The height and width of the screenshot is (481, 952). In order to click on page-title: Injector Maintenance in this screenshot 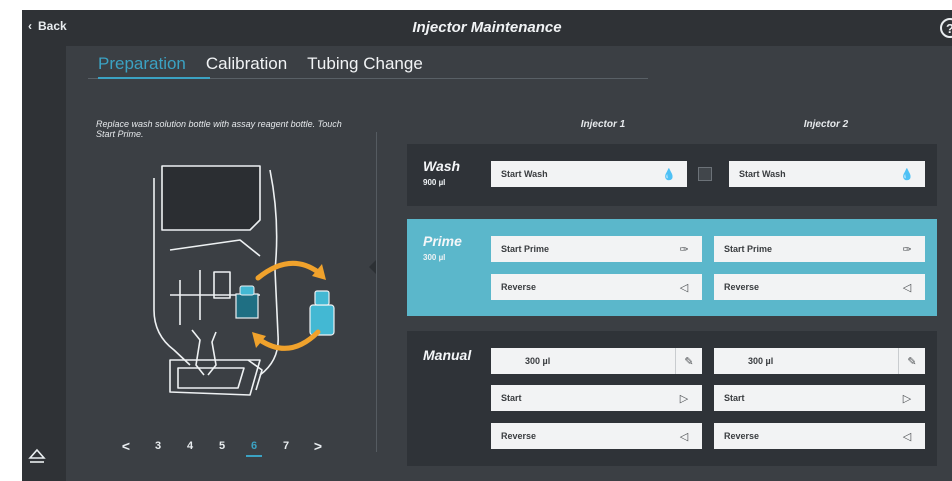, I will do `click(487, 27)`.